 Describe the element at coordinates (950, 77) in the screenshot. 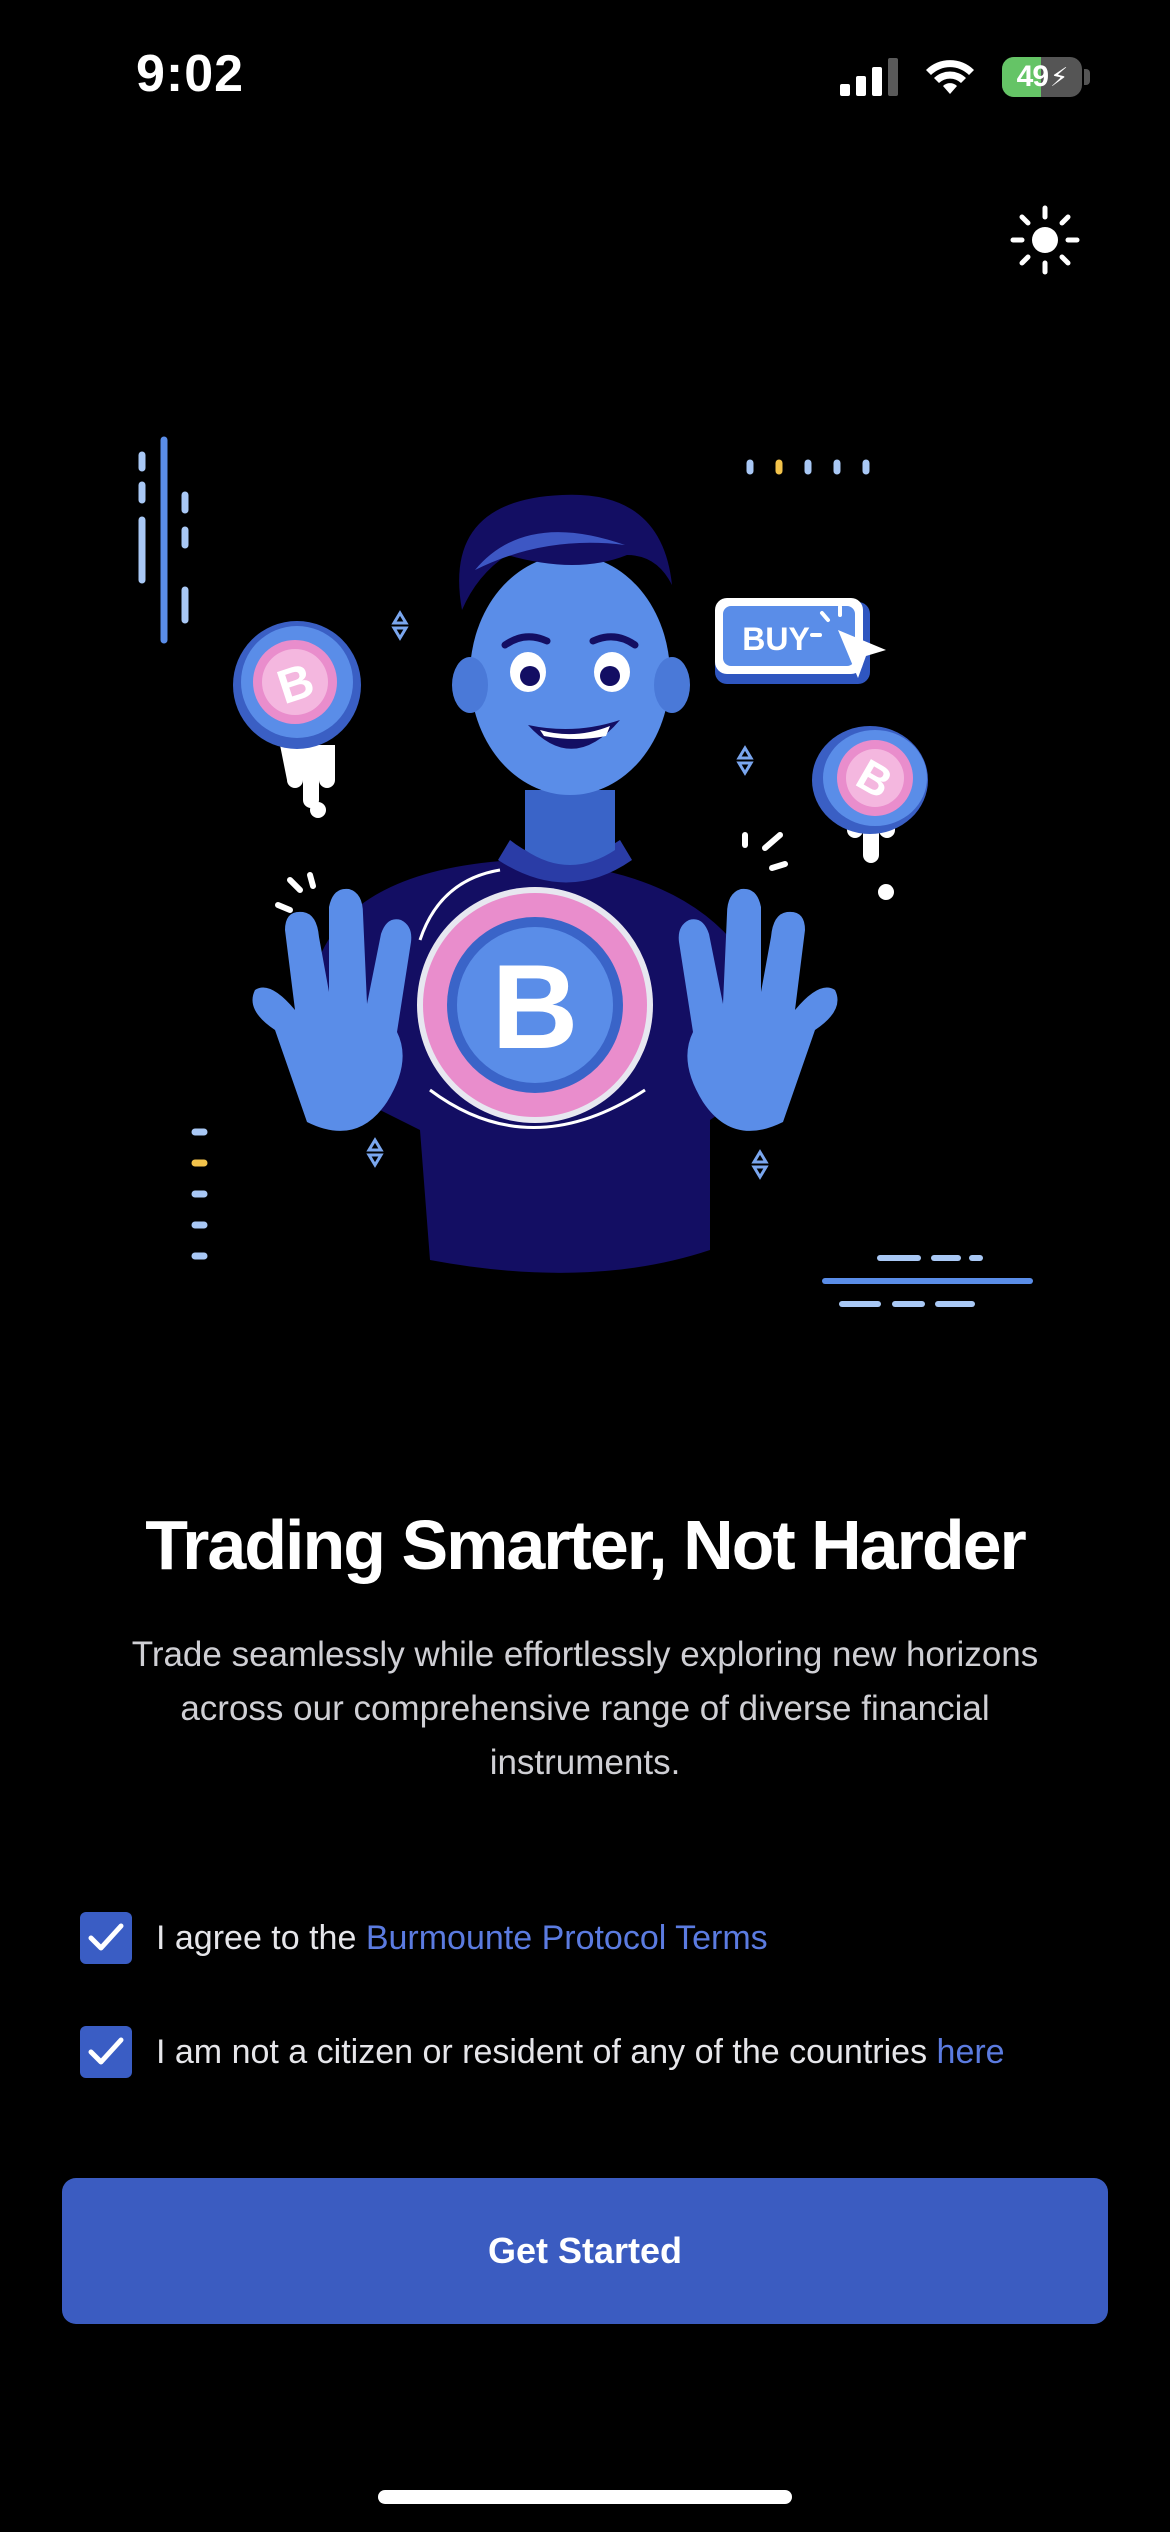

I see `wifi-icon` at that location.